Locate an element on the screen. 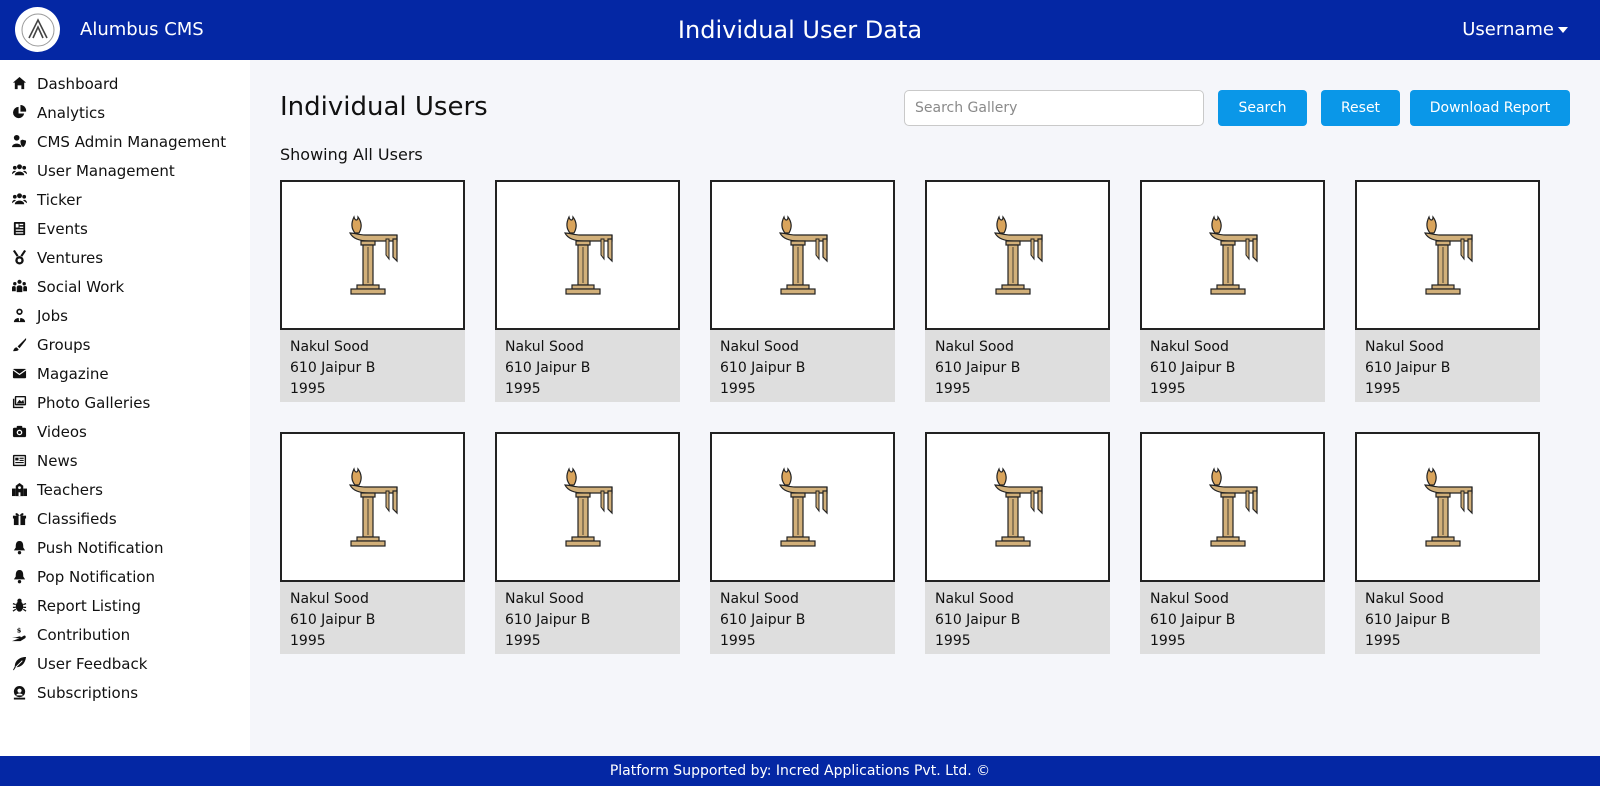  sidebar-item-photo-galleries: Photo Galleries is located at coordinates (125, 402).